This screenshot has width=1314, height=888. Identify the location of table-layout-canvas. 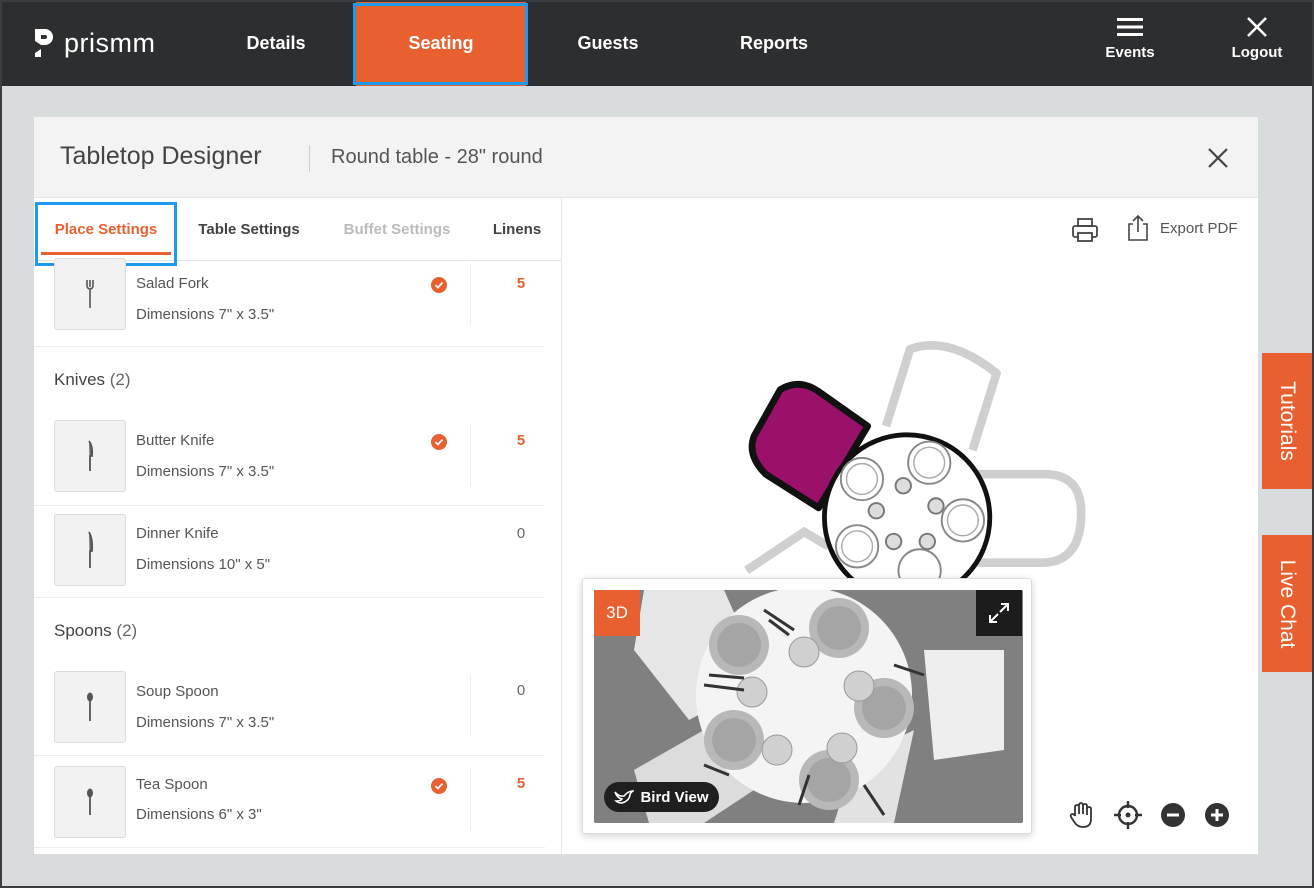
(910, 455).